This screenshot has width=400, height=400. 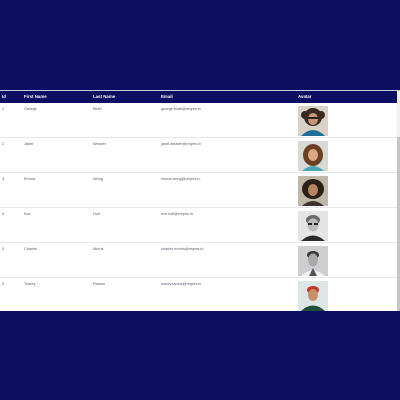 I want to click on cell-id: 6, so click(x=3, y=284).